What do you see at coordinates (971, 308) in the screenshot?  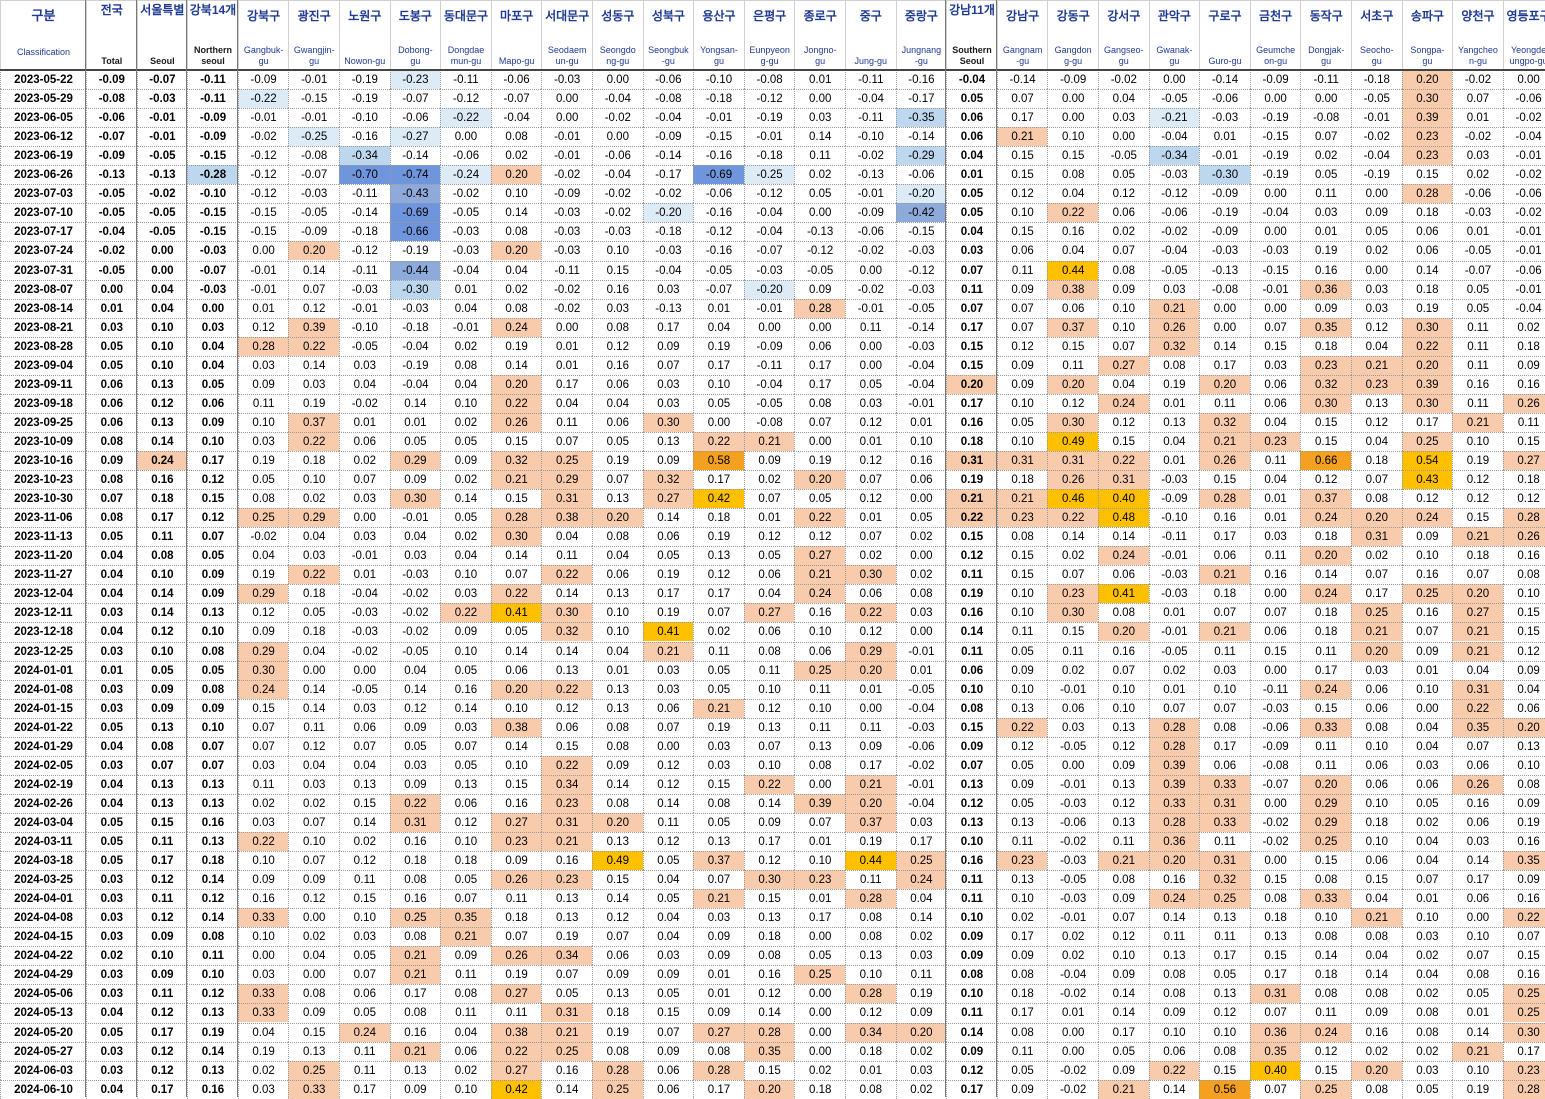 I see `value-cell: 0.07` at bounding box center [971, 308].